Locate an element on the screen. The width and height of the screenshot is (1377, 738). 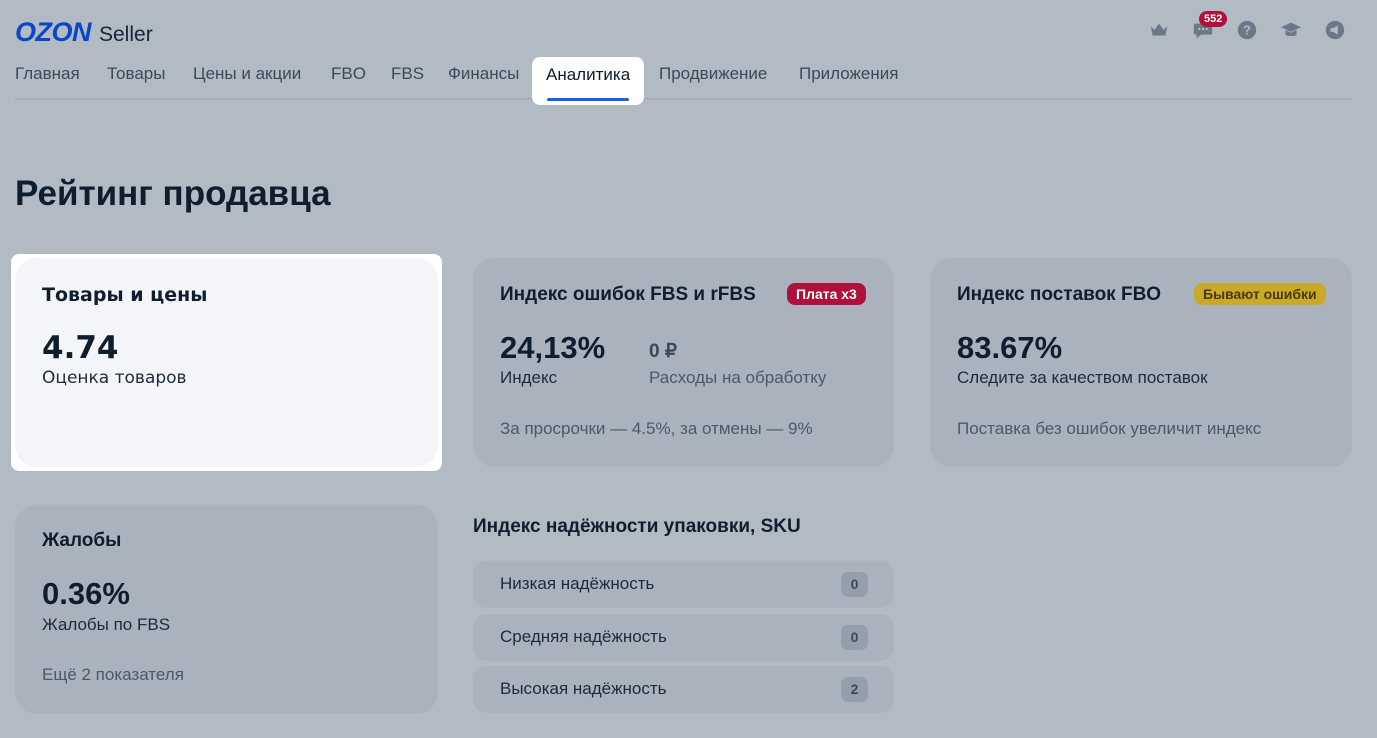
help-icon: ? is located at coordinates (1247, 30).